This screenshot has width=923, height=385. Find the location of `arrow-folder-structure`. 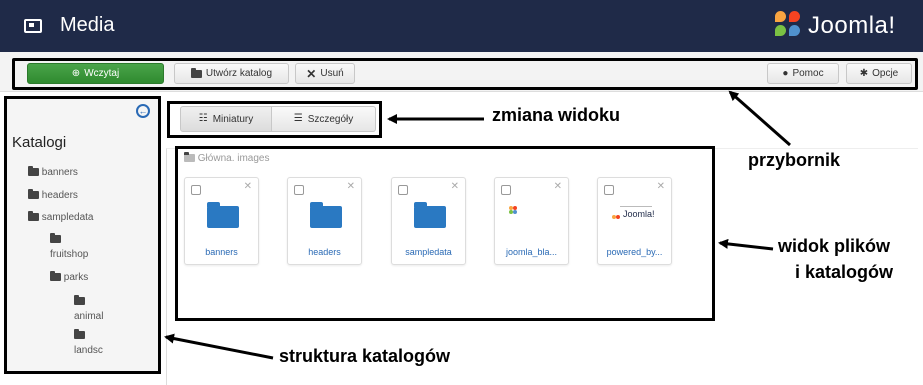

arrow-folder-structure is located at coordinates (219, 346).